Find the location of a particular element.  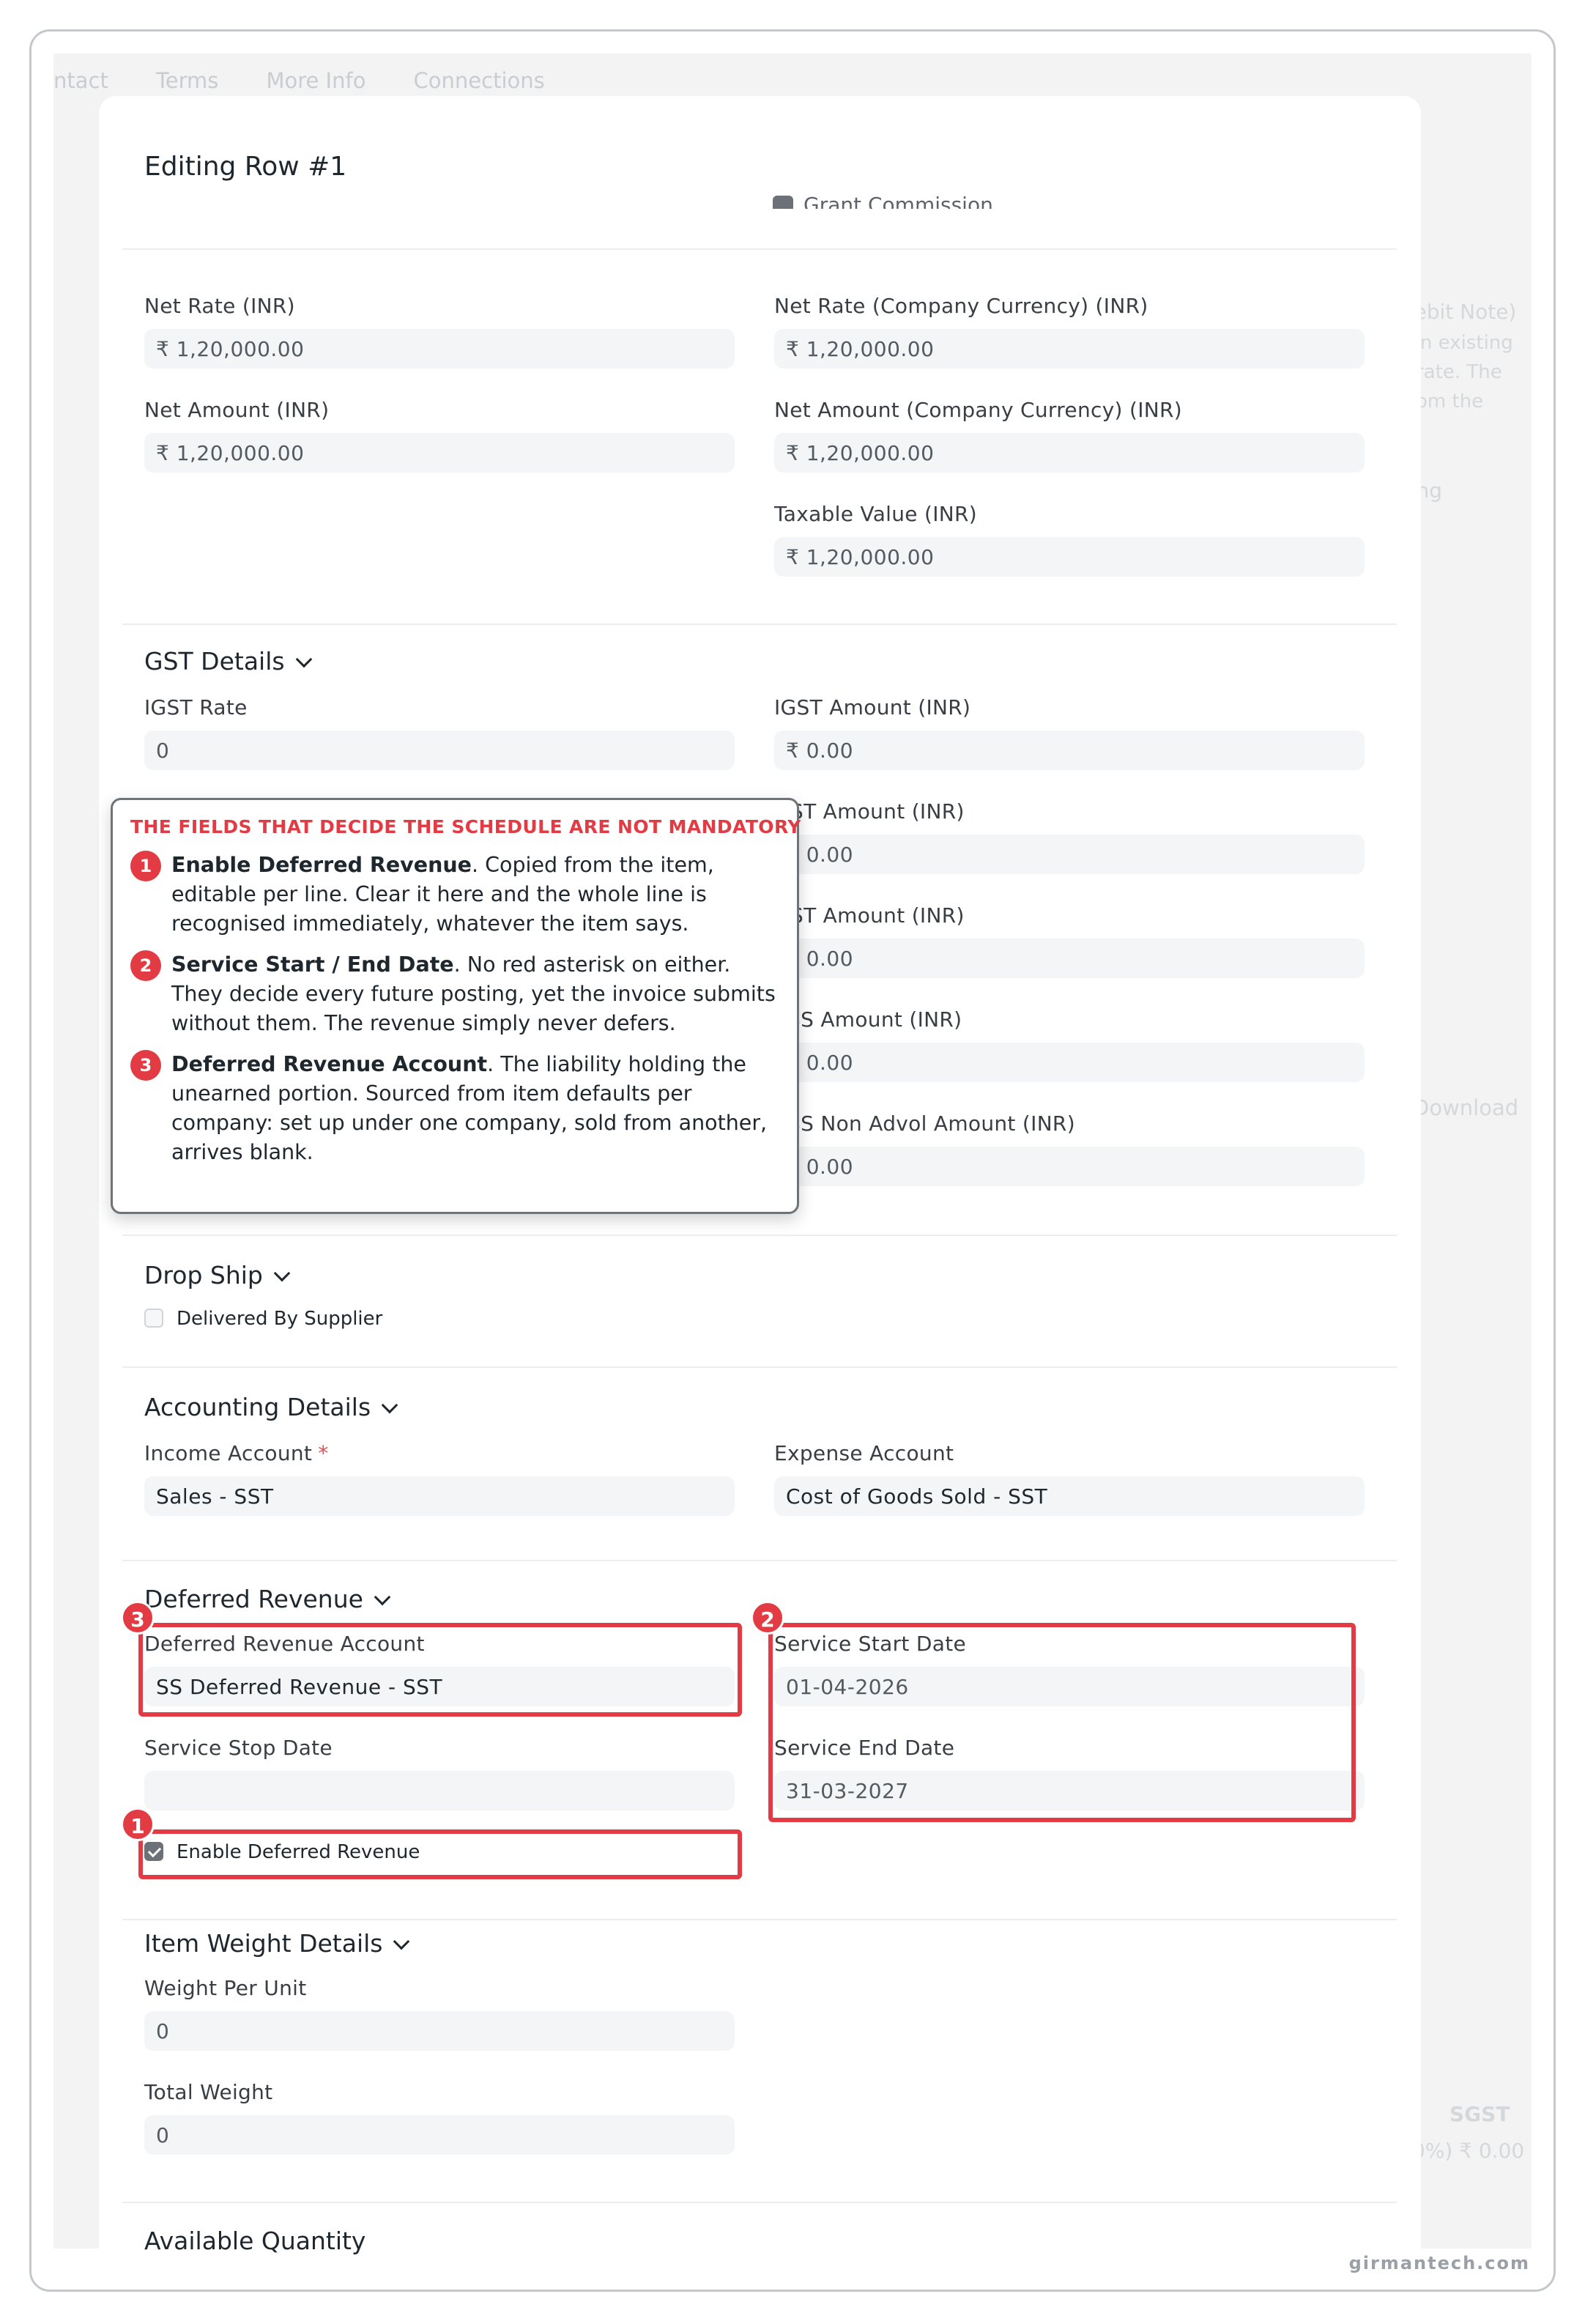

tab-more-info: More Info is located at coordinates (315, 80).